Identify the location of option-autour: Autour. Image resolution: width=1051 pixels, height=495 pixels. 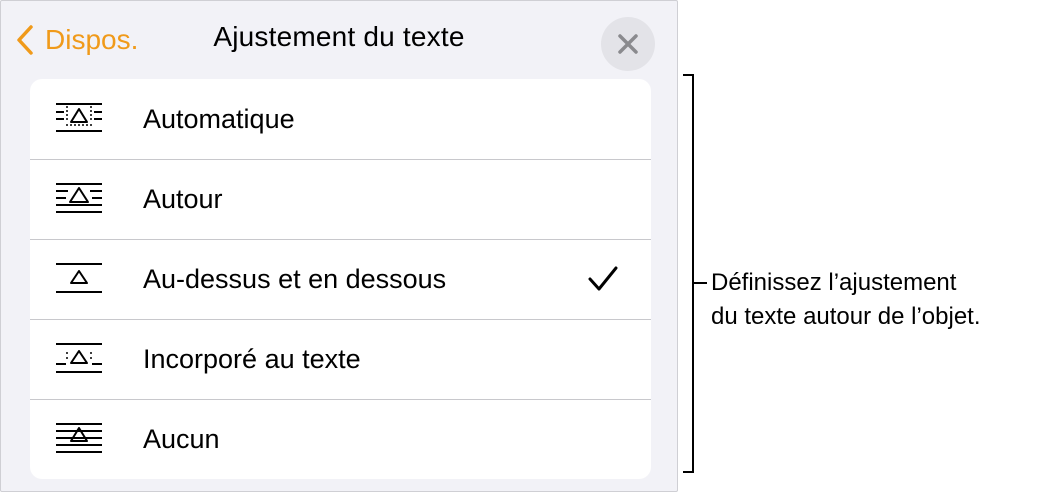
(340, 199).